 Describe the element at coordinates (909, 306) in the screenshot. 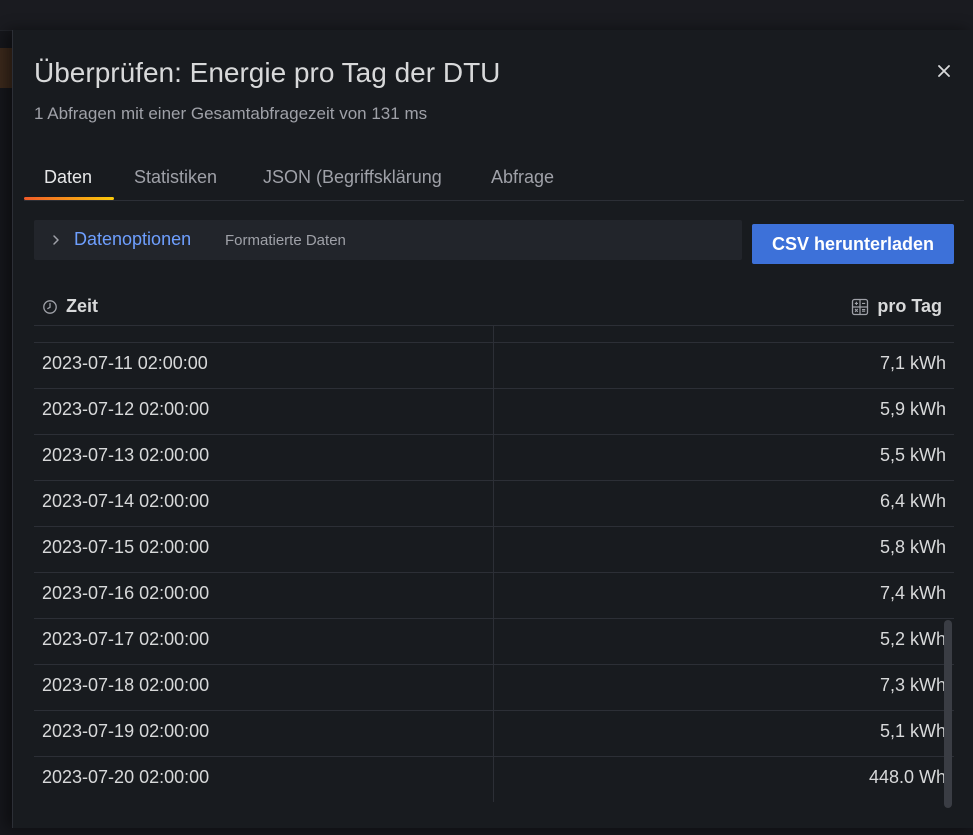

I see `column-header-pro-tag-label: pro Tag` at that location.